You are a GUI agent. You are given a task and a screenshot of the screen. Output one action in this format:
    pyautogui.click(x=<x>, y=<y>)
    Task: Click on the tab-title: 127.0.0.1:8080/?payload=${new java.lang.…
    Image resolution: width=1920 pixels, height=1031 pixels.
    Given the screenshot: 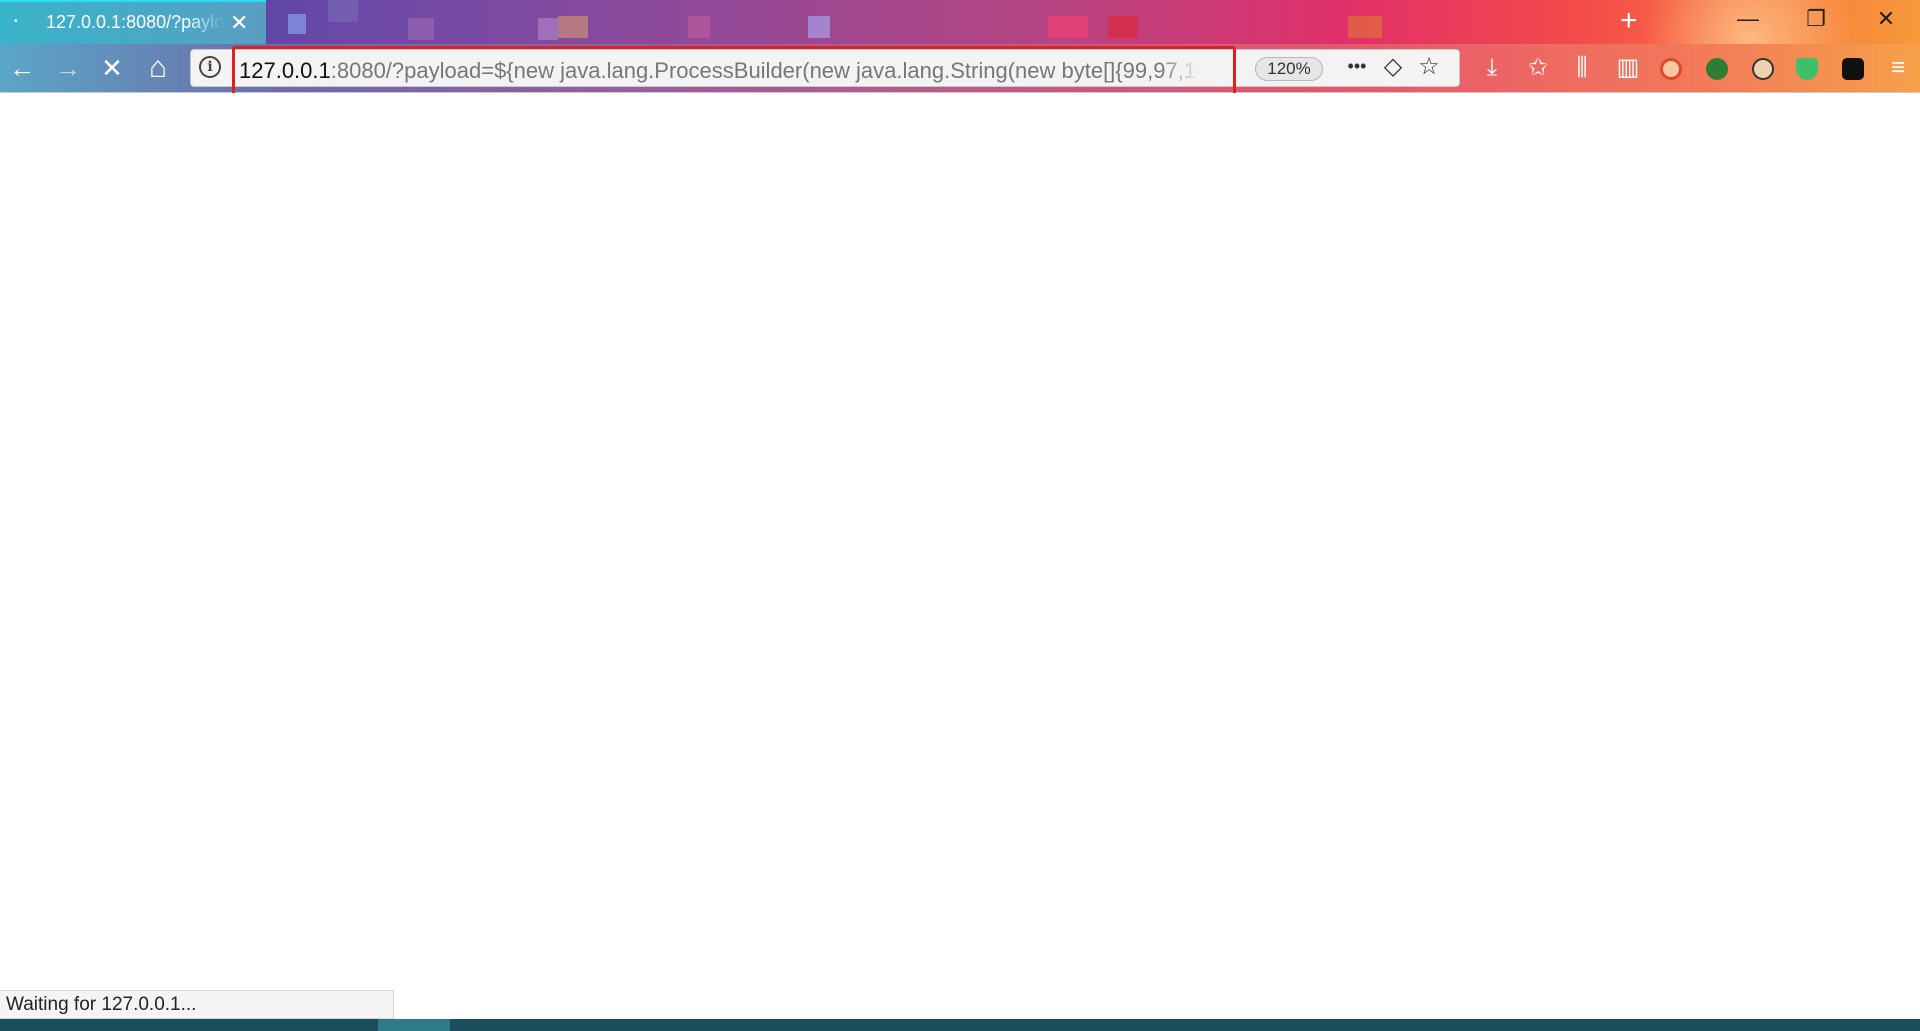 What is the action you would take?
    pyautogui.click(x=135, y=22)
    